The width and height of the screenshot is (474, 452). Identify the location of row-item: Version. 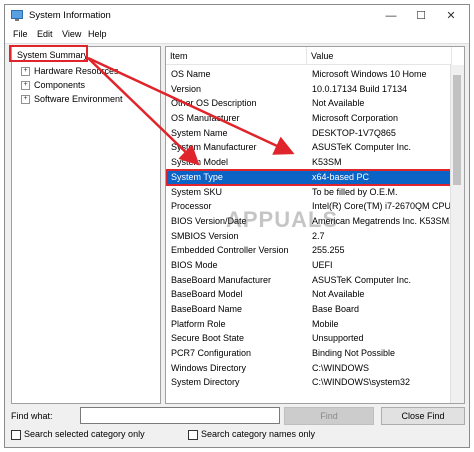
(186, 88).